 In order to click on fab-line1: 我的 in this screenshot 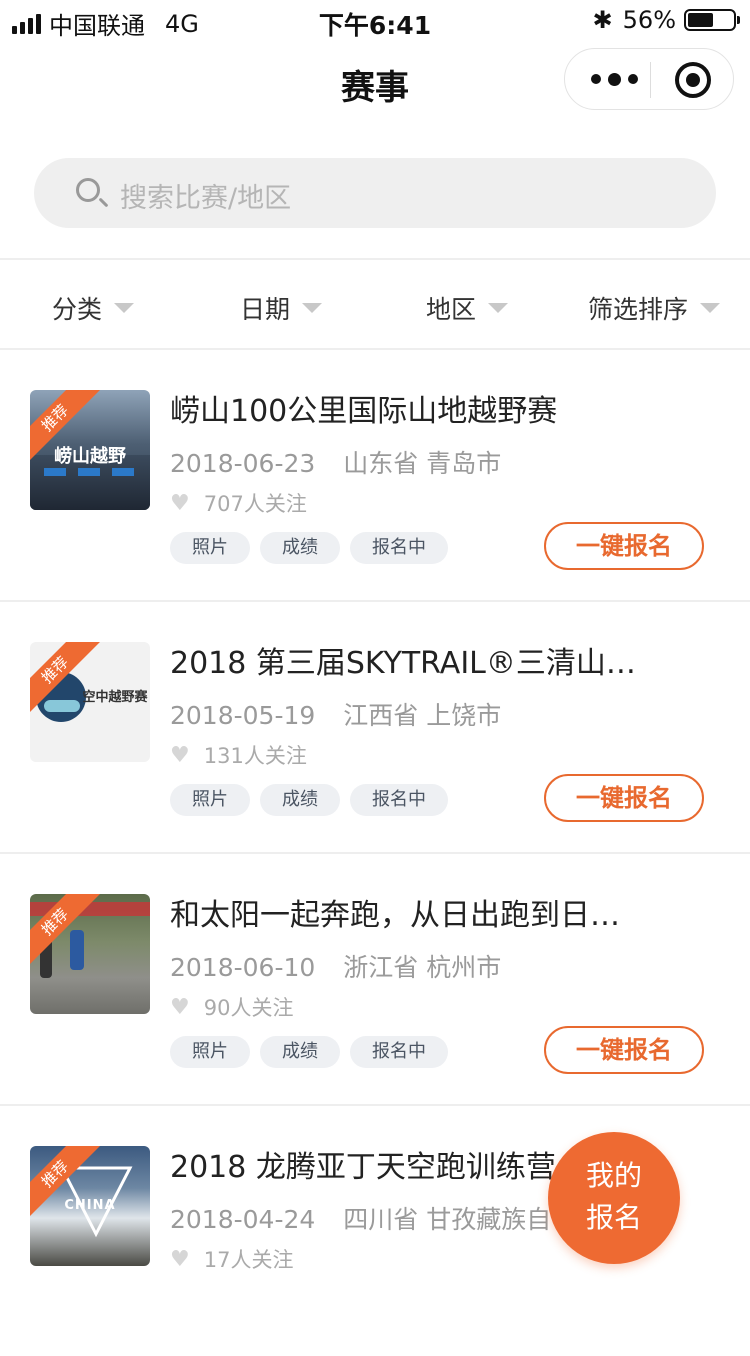, I will do `click(613, 1175)`.